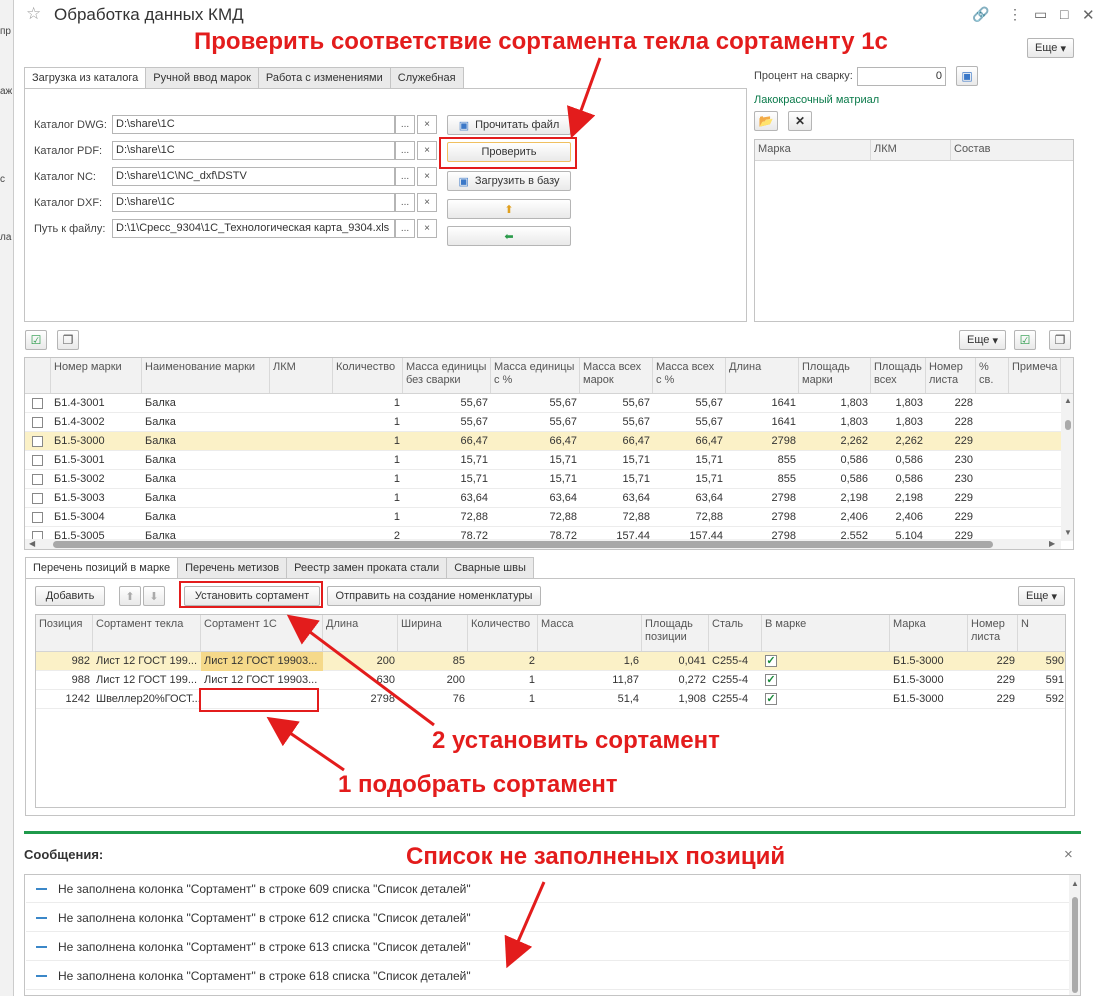 This screenshot has width=1106, height=996. What do you see at coordinates (305, 744) in the screenshot?
I see `arrow-to-cell` at bounding box center [305, 744].